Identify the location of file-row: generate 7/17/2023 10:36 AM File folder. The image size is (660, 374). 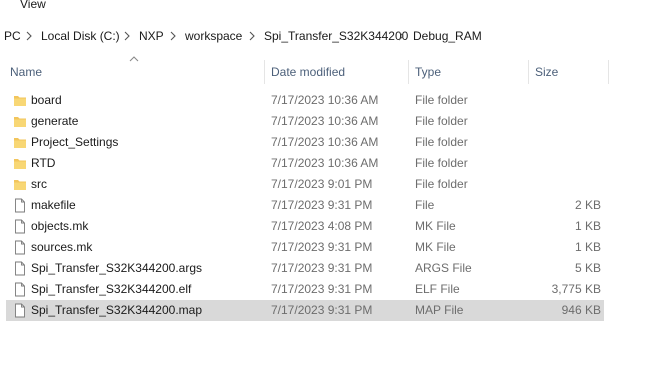
(305, 121).